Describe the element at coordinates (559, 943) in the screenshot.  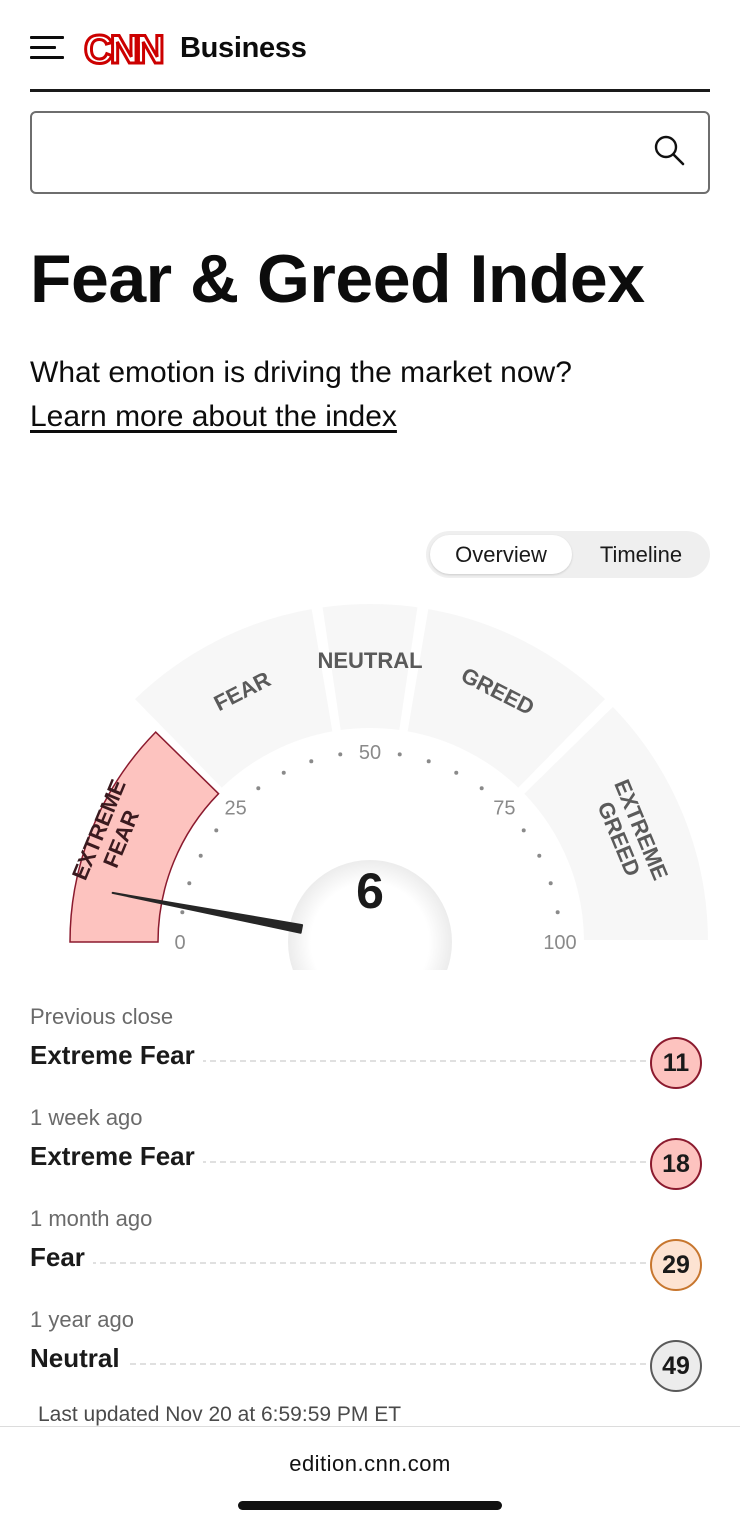
I see `gauge-tick-label: 100` at that location.